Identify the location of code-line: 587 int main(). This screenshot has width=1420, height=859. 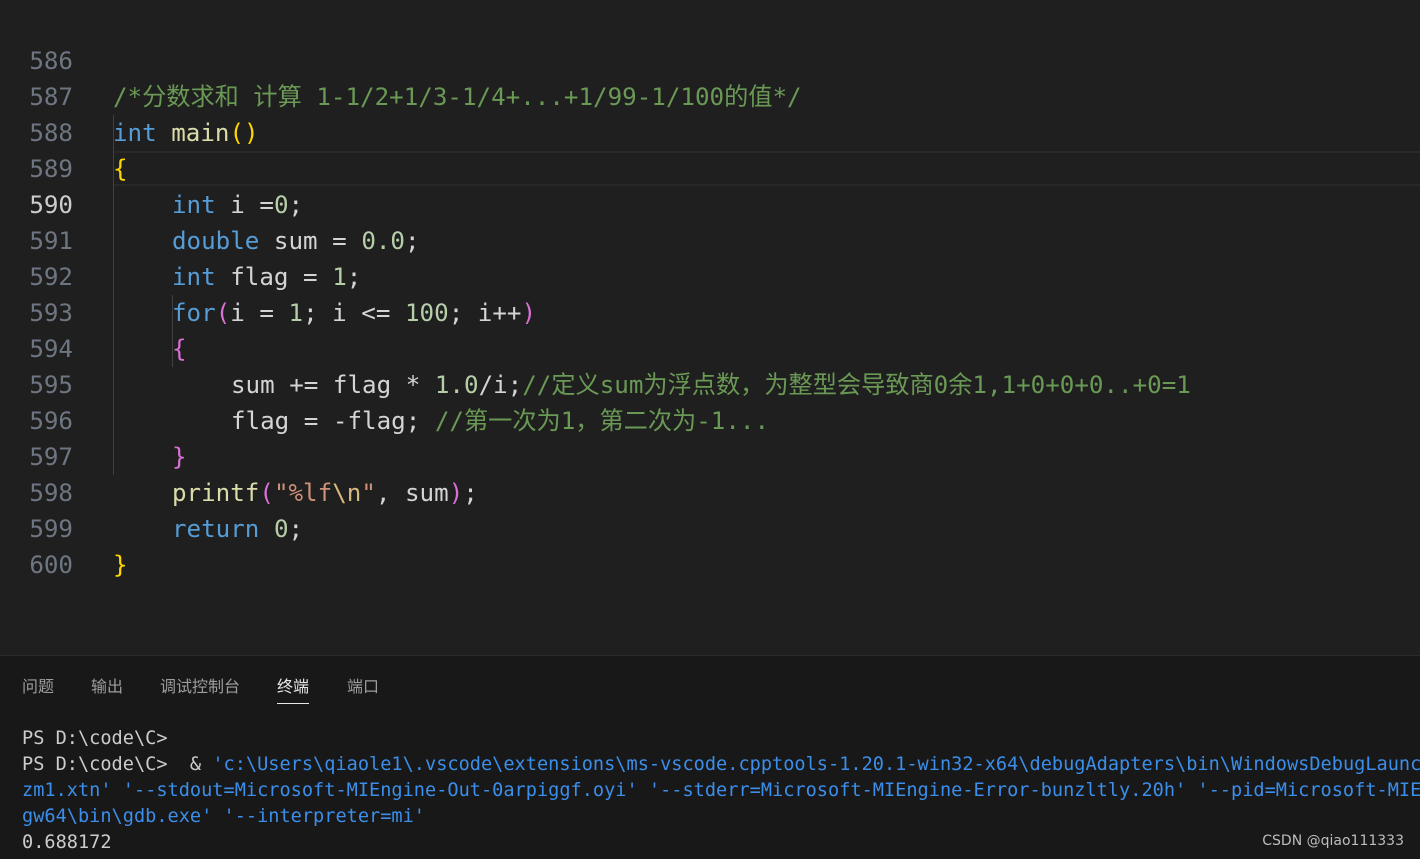
(710, 95).